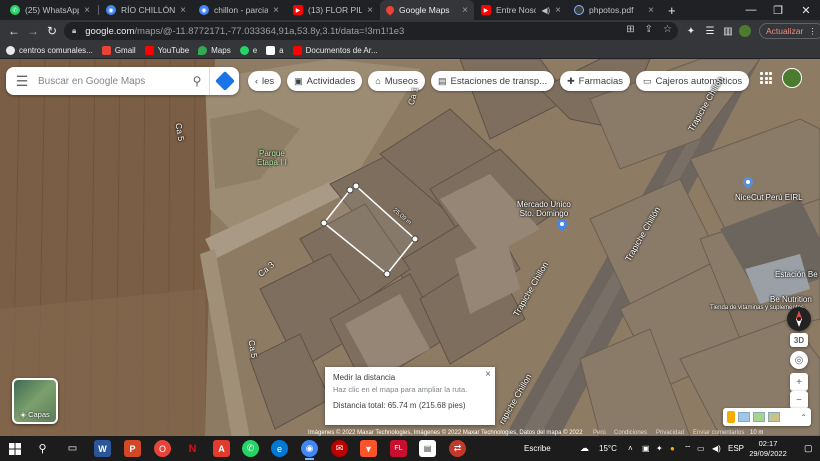 The image size is (820, 461). Describe the element at coordinates (789, 31) in the screenshot. I see `update-chrome-button: Actualizar ⋮` at that location.